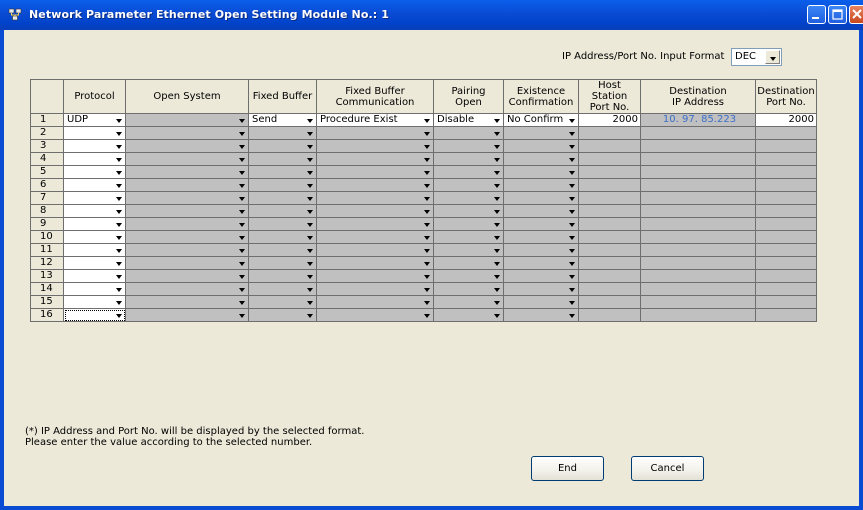  I want to click on cell-fixed-buffer-communication: Procedure Exist, so click(375, 120).